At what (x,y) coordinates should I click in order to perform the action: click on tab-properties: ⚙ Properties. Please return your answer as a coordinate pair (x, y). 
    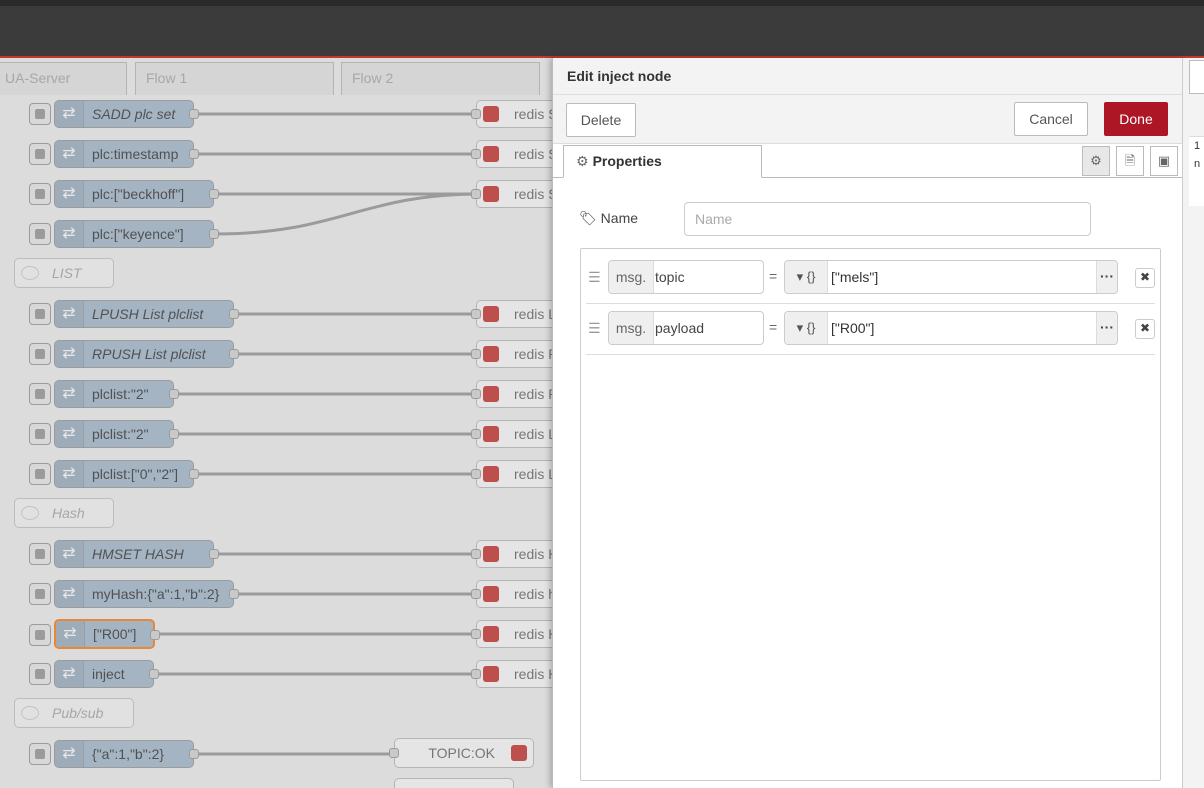
    Looking at the image, I should click on (662, 161).